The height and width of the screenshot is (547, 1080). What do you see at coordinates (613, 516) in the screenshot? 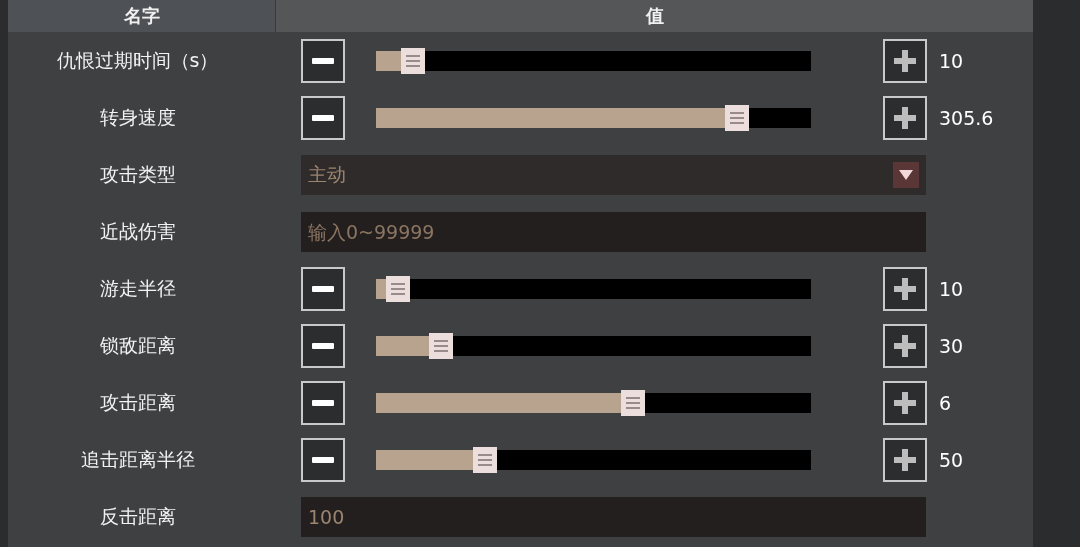
I see `input-field: 100` at bounding box center [613, 516].